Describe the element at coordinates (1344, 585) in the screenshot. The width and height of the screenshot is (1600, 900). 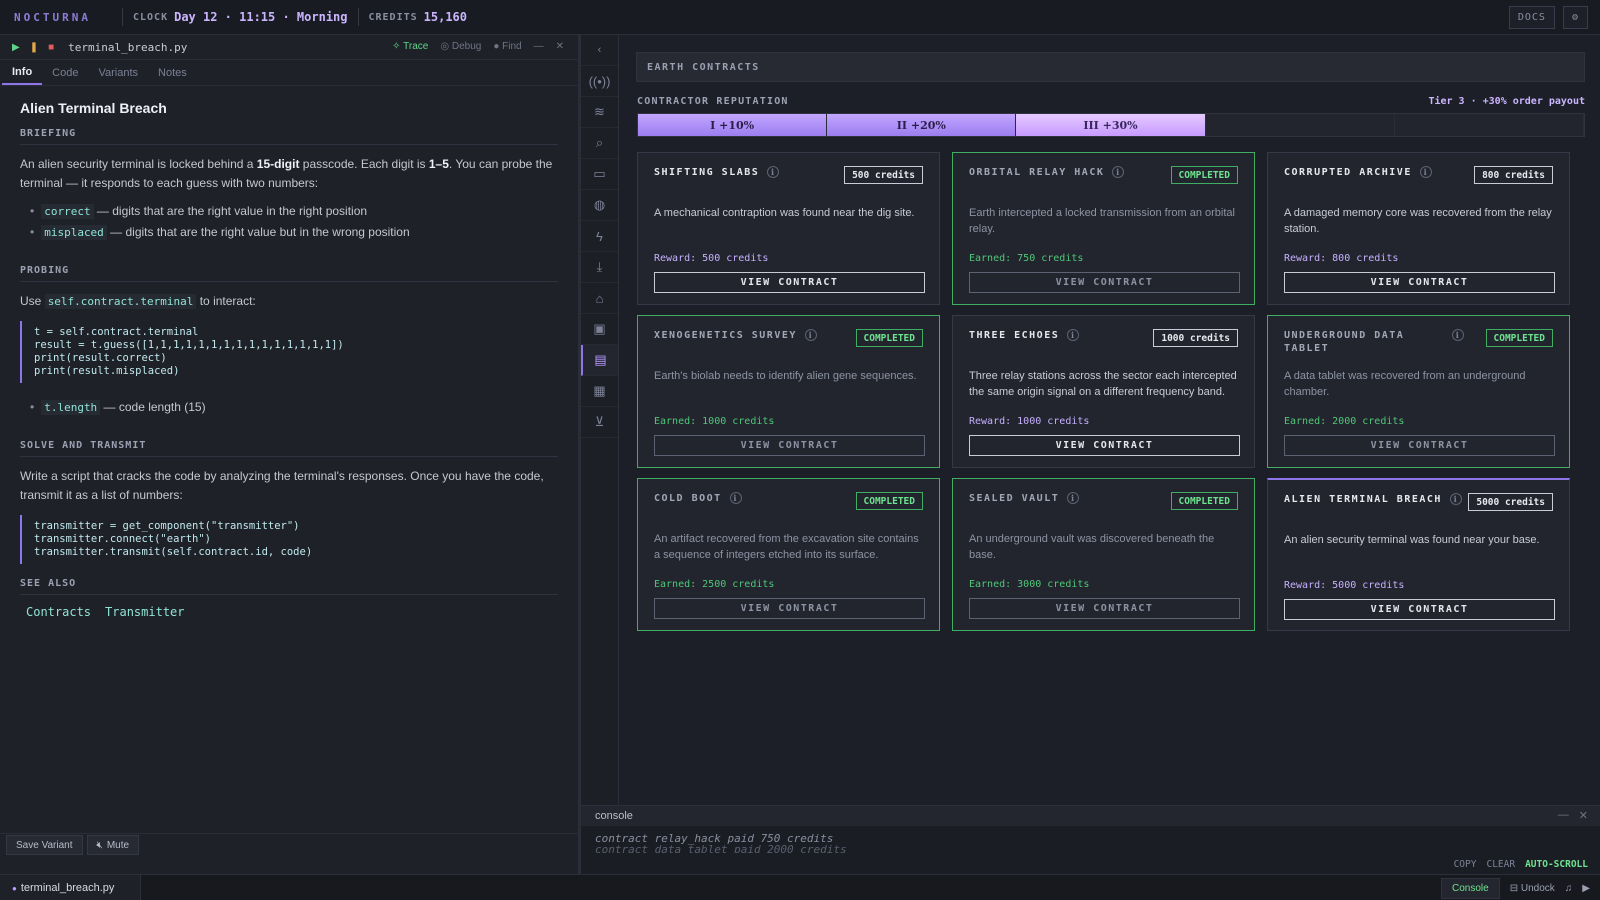
I see `contract-reward: Reward: 5000 credits` at that location.